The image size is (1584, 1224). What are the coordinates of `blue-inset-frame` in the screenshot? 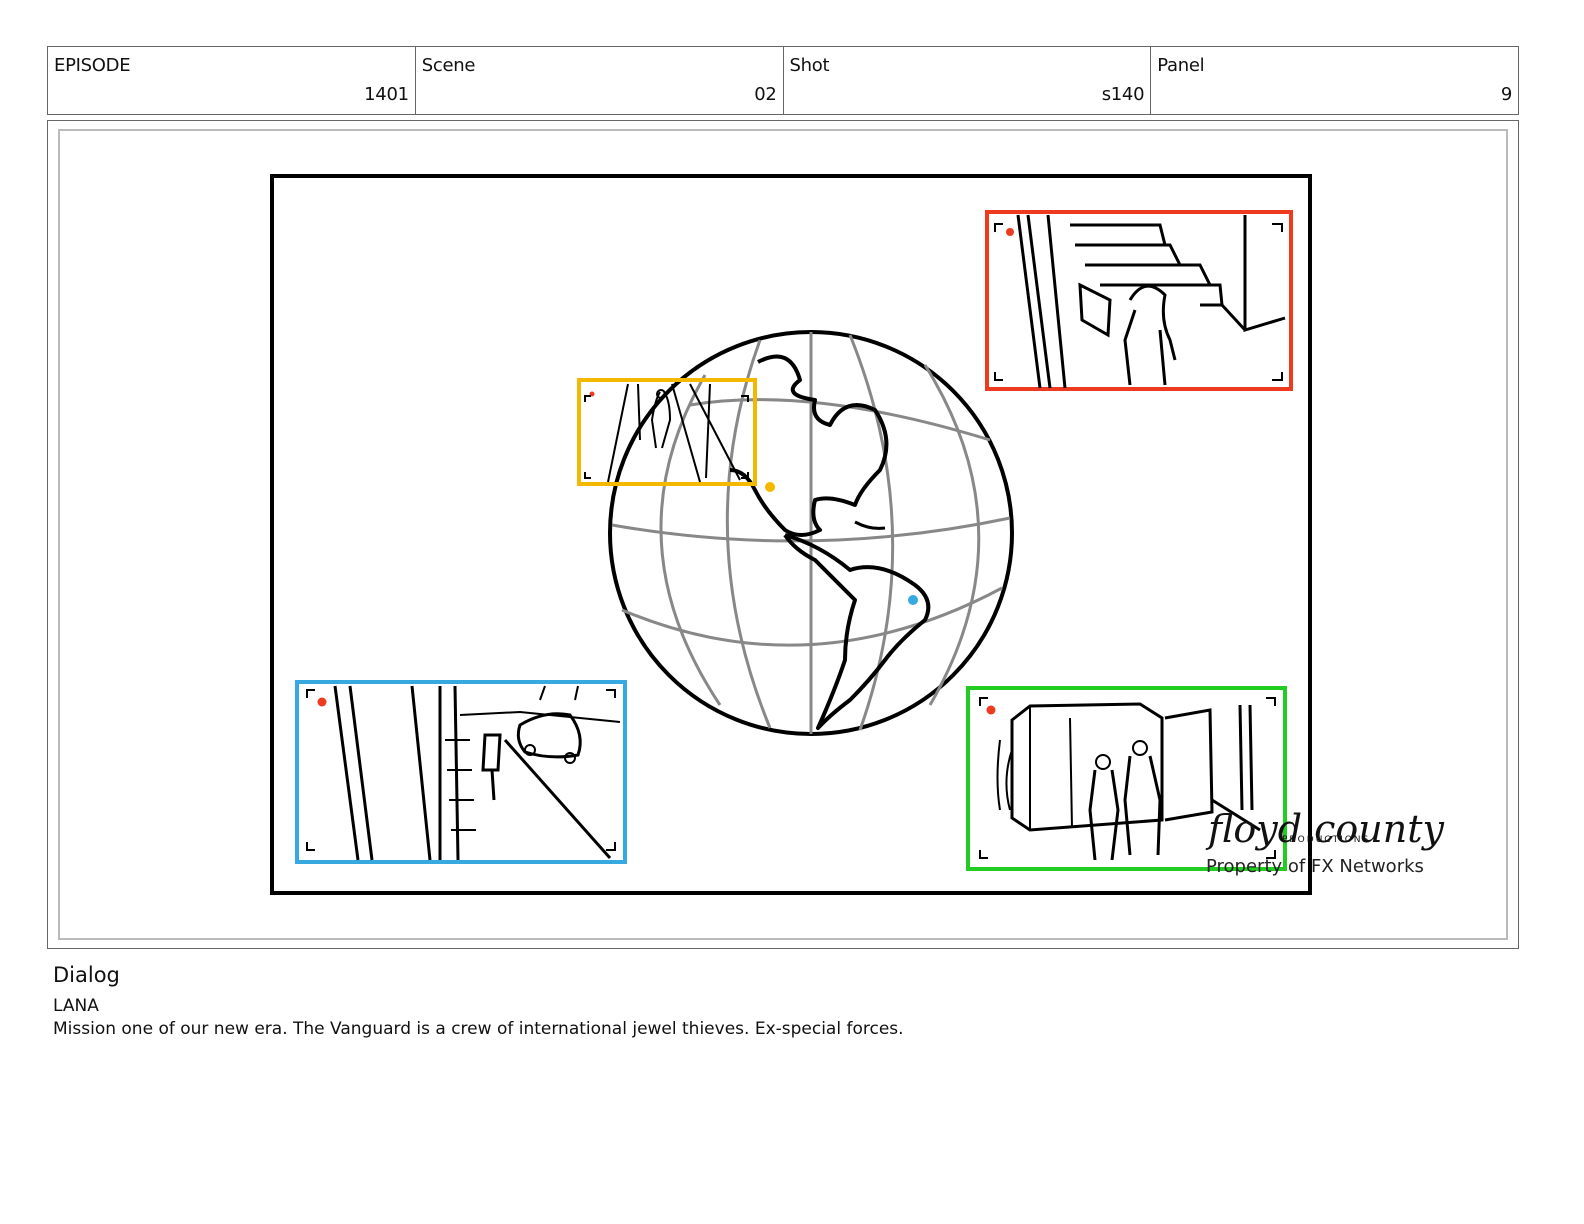 It's located at (461, 772).